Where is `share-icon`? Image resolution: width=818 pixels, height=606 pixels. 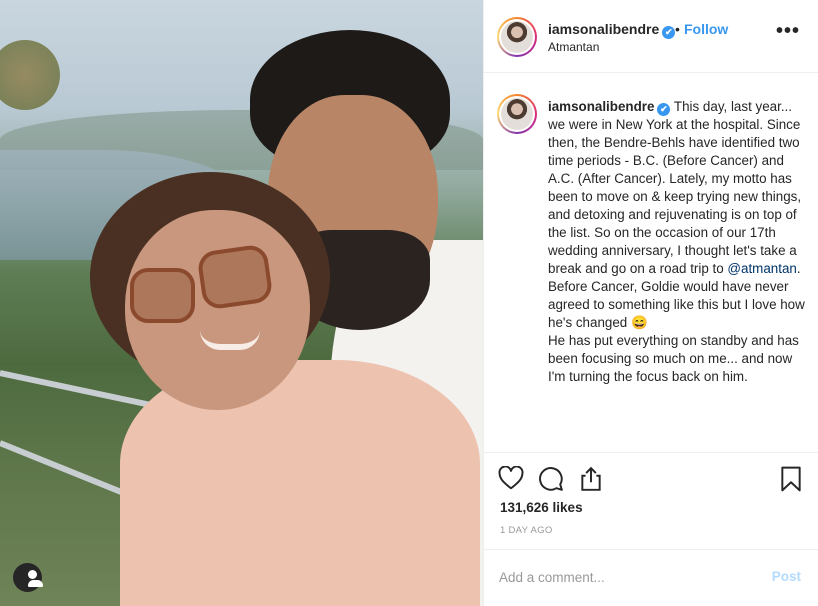 share-icon is located at coordinates (591, 479).